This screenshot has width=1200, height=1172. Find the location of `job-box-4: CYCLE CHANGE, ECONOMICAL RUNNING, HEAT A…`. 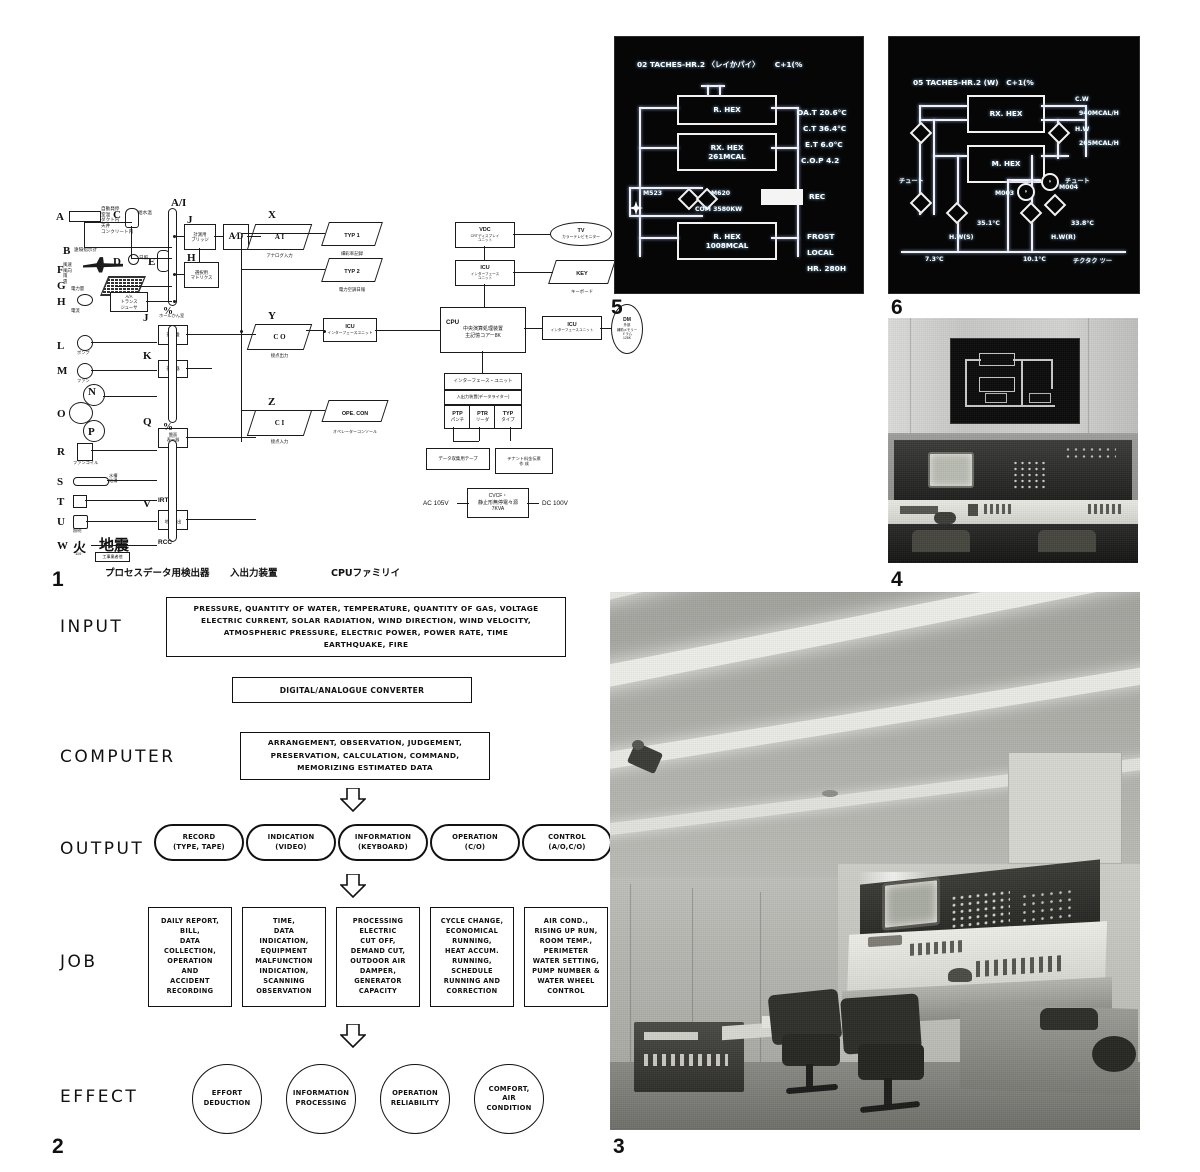

job-box-4: CYCLE CHANGE, ECONOMICAL RUNNING, HEAT A… is located at coordinates (472, 957).